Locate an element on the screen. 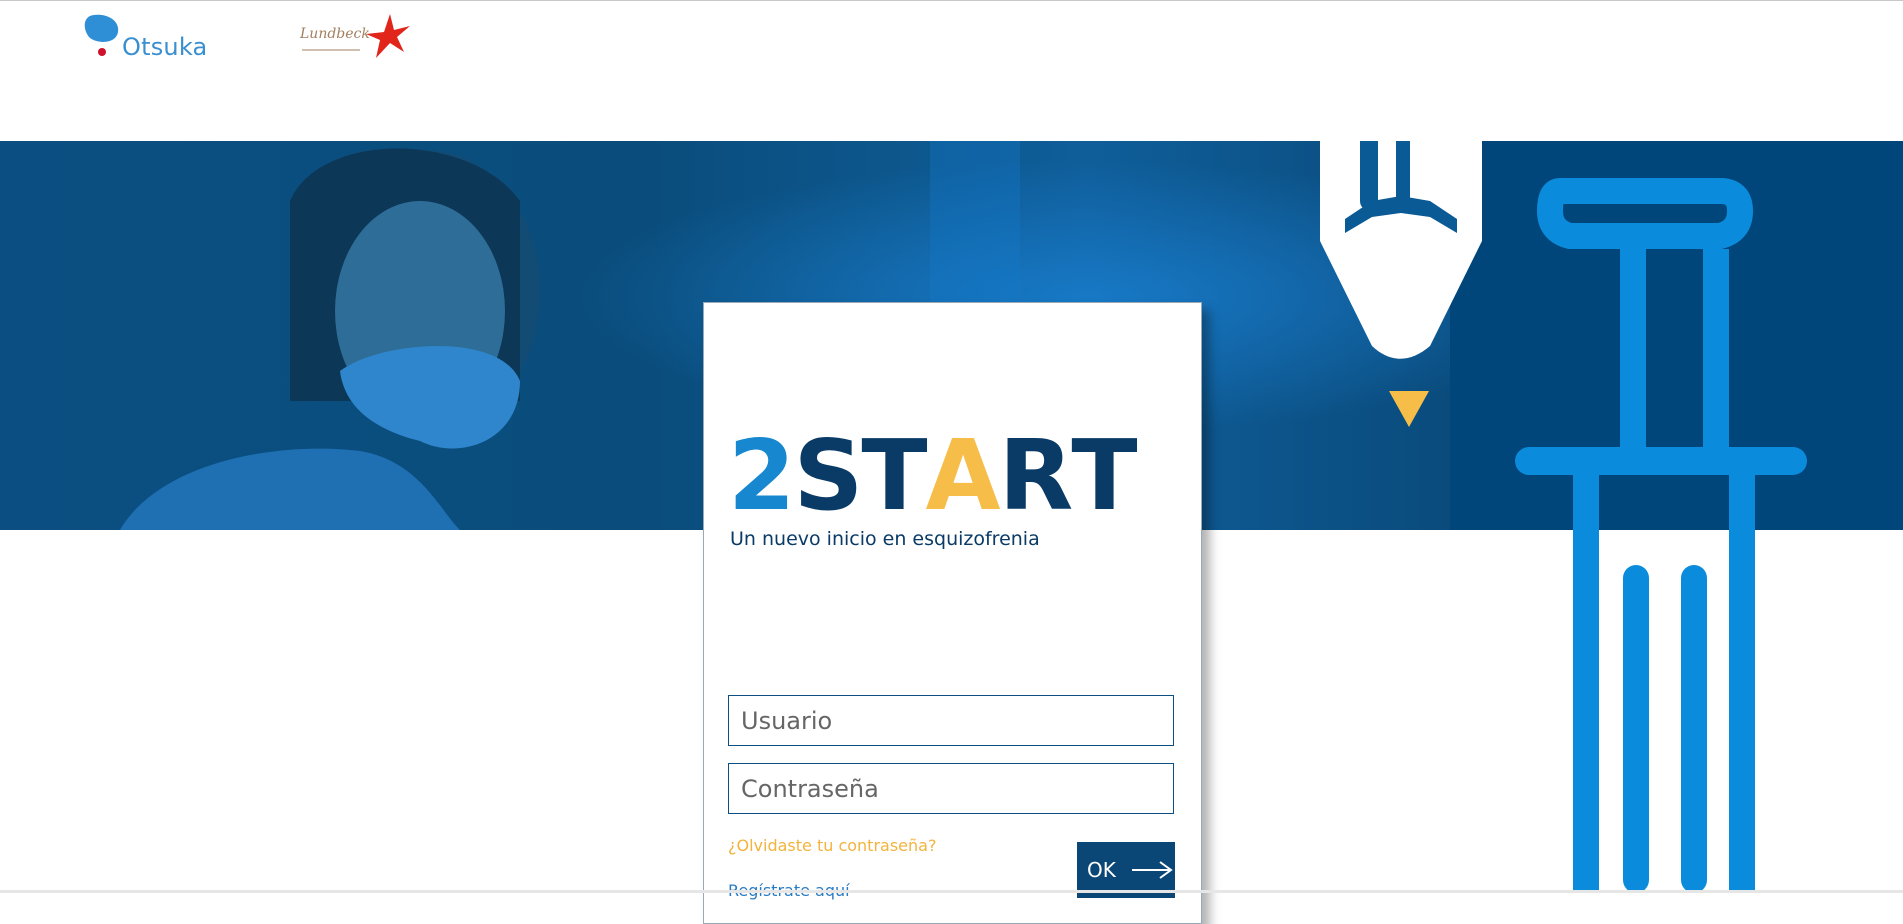  otsuka-logo-text: Otsuka is located at coordinates (165, 47).